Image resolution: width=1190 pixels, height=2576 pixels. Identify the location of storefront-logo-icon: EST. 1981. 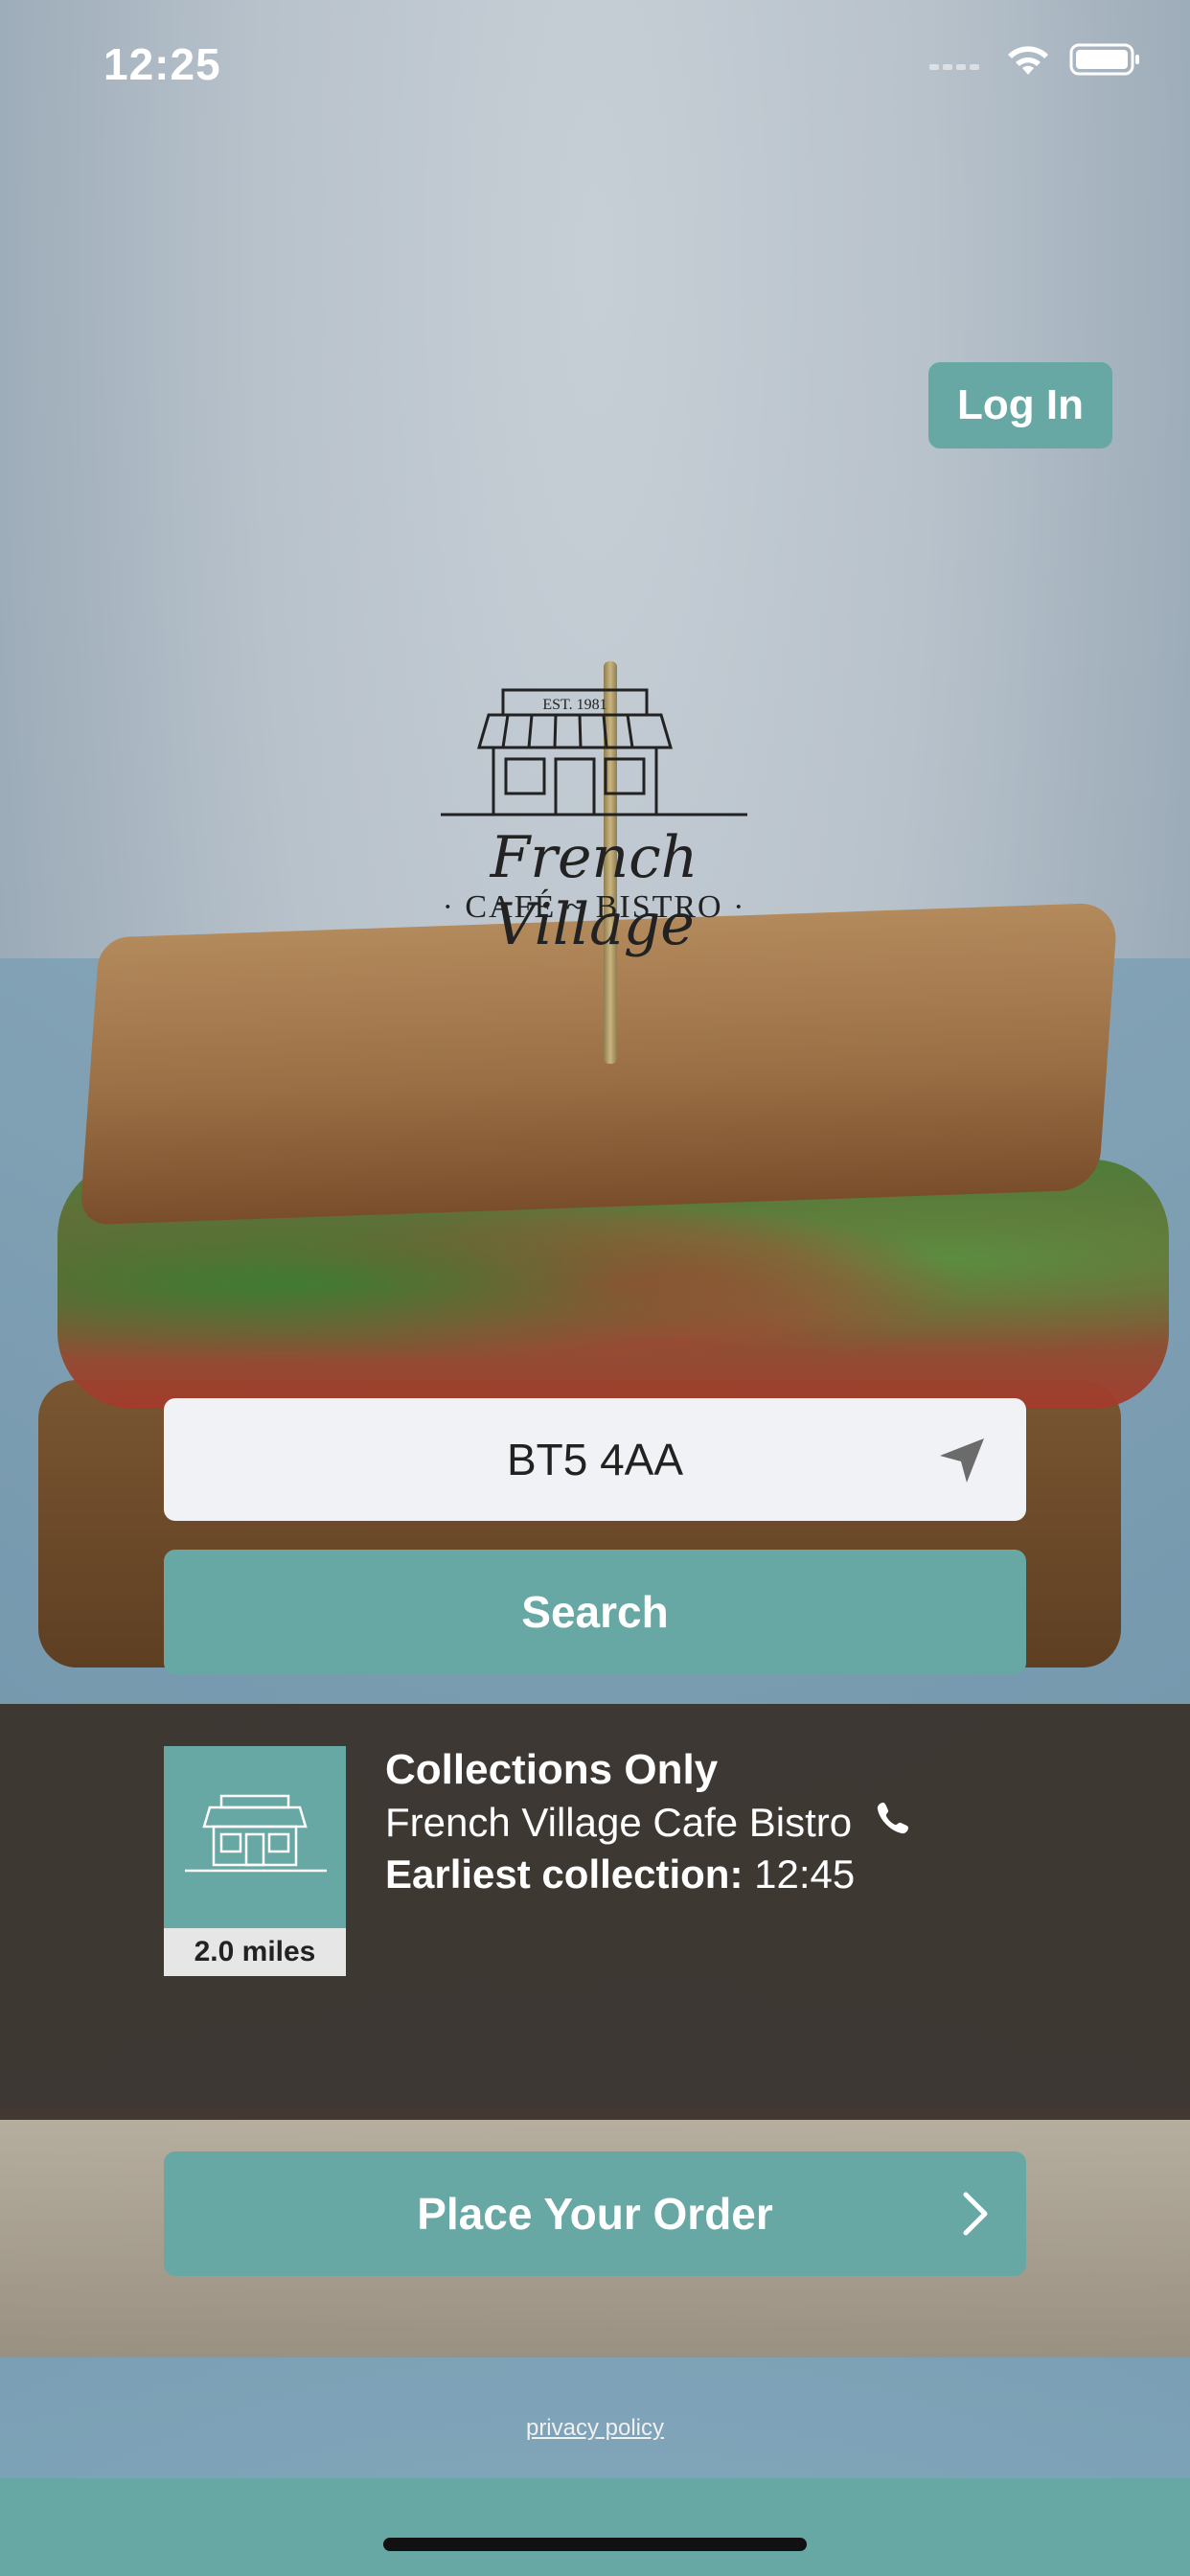
(594, 752).